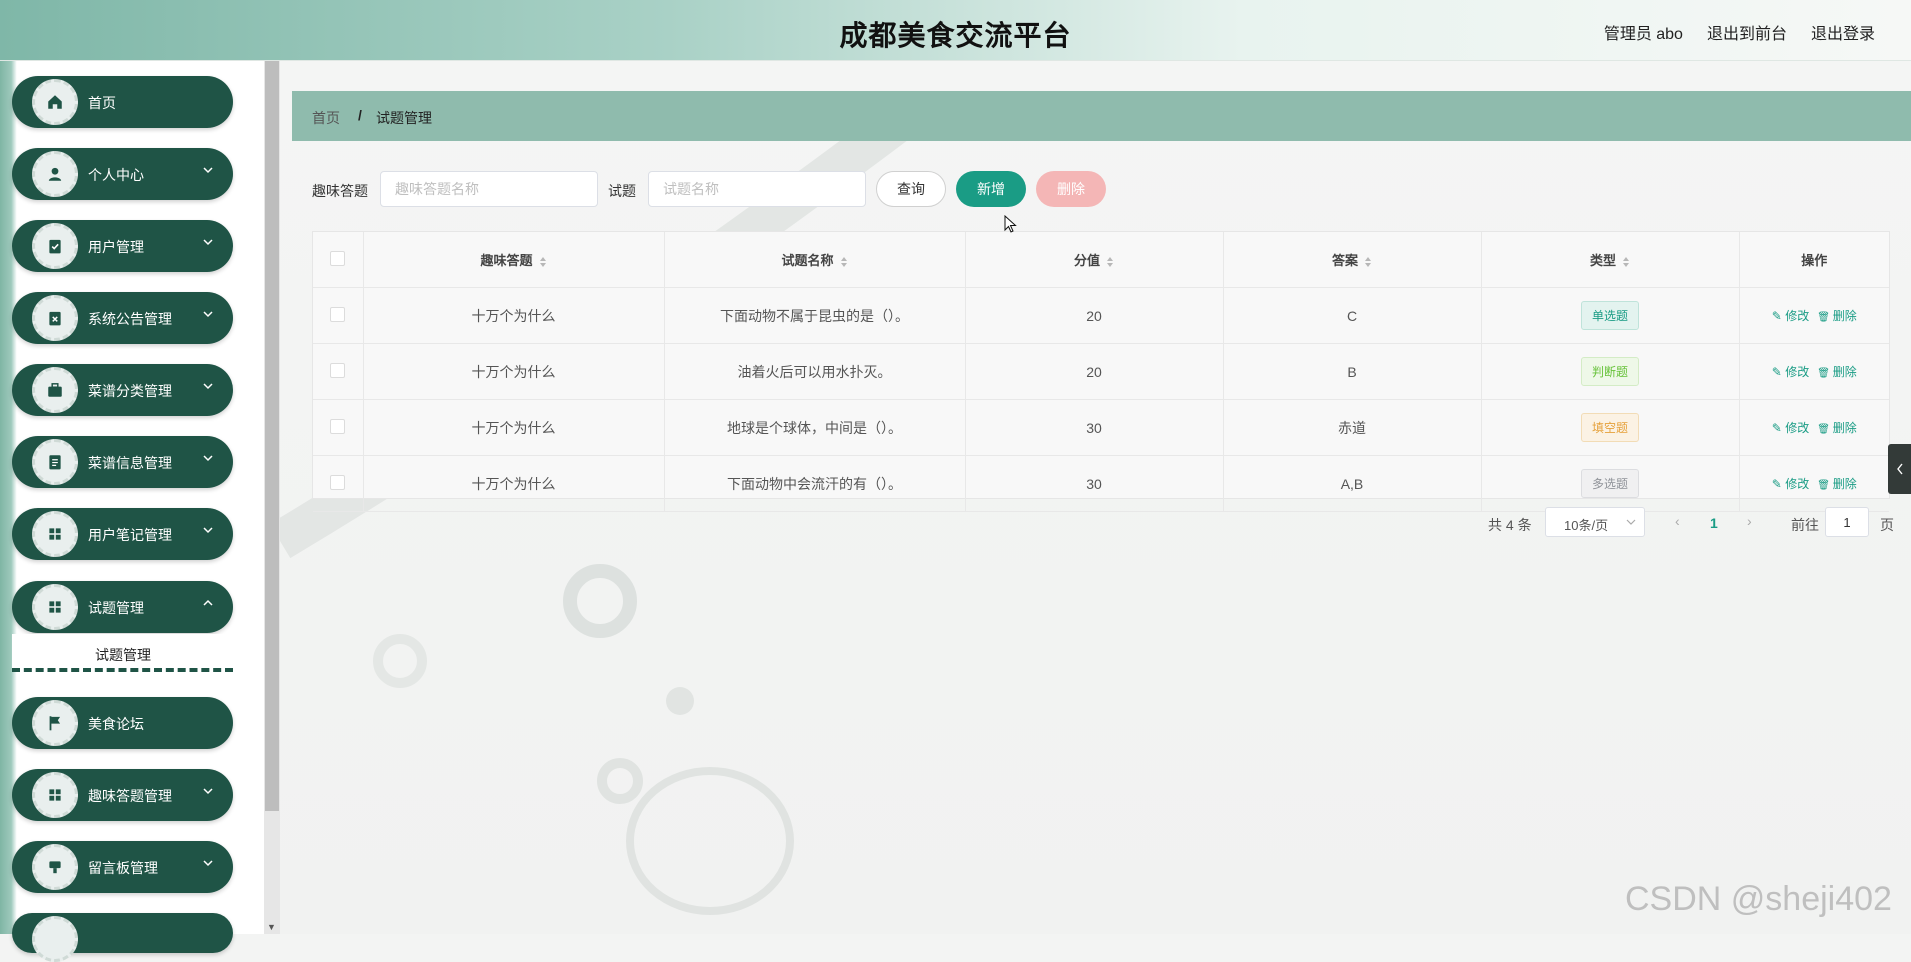 This screenshot has width=1911, height=962. I want to click on sidebar-item-recipe-category-management: 菜谱分类管理, so click(122, 390).